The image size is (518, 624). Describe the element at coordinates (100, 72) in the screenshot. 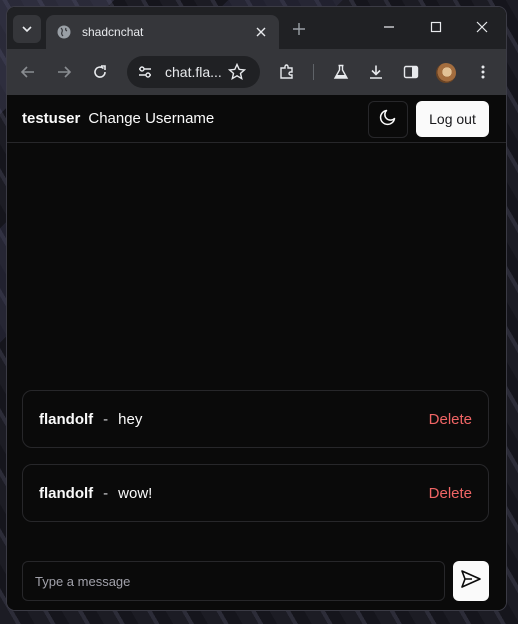

I see `reload-icon` at that location.